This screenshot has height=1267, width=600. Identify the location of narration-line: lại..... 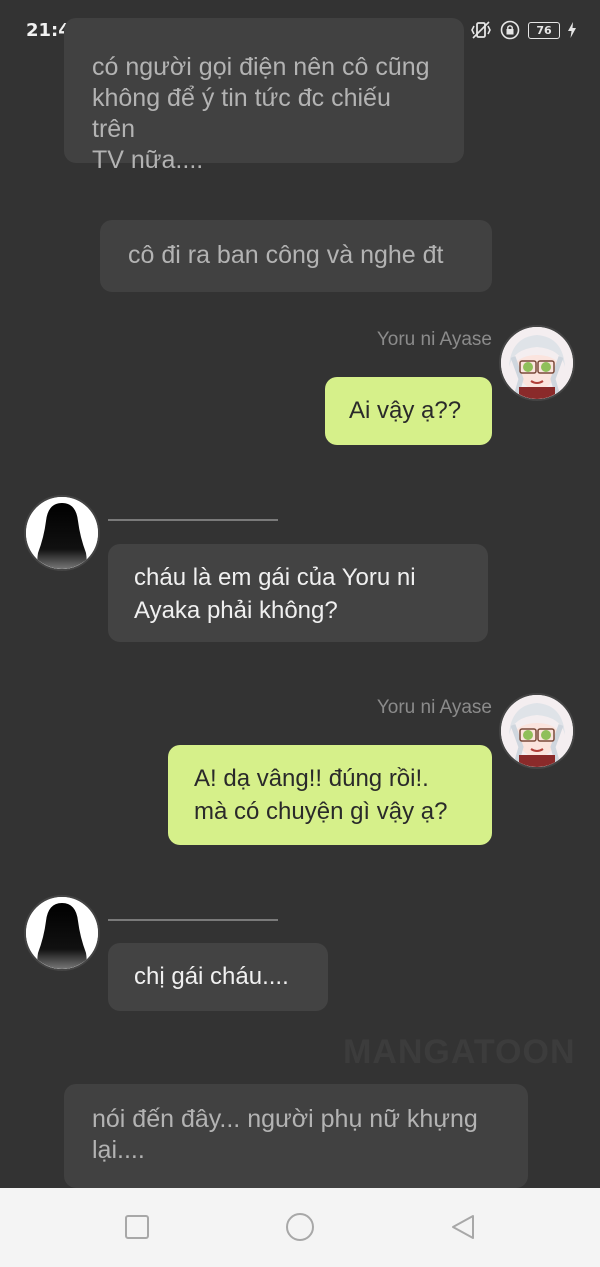
(118, 1150).